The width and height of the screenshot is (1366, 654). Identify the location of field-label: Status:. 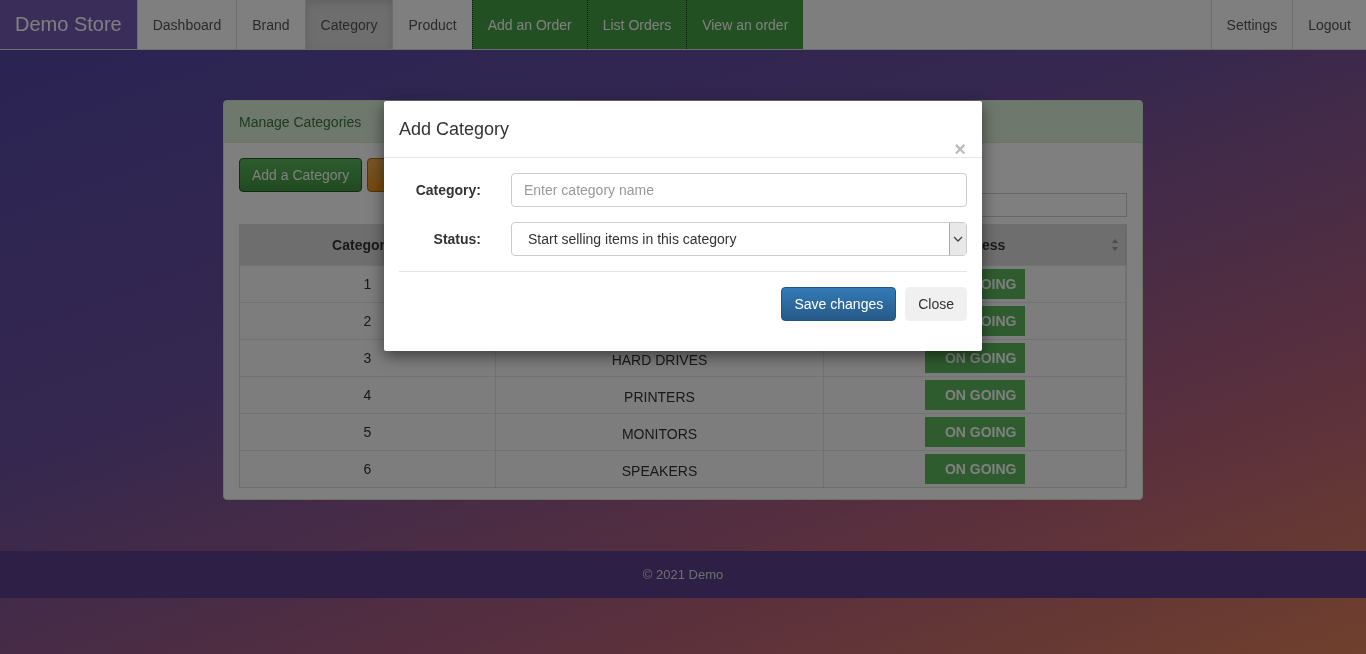
(456, 239).